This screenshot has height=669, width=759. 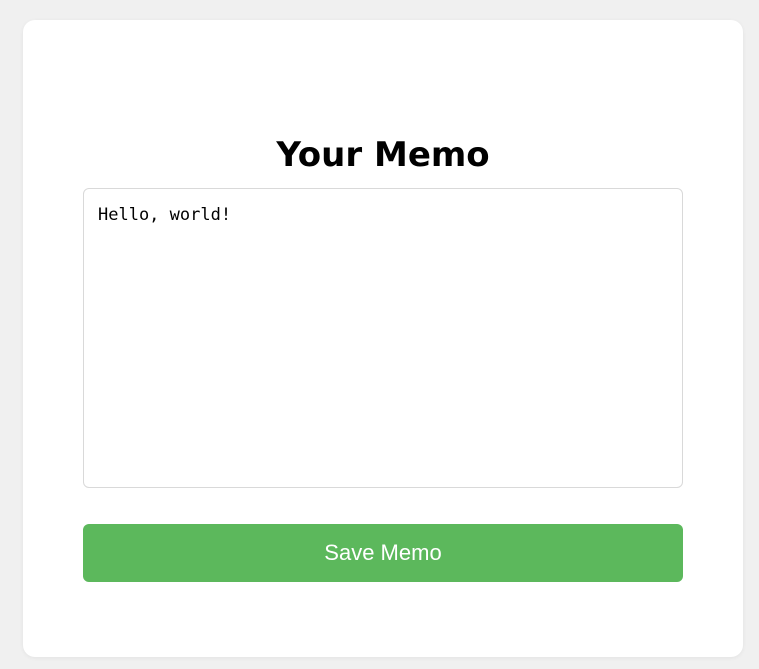 I want to click on save-memo-button: Save Memo, so click(x=383, y=553).